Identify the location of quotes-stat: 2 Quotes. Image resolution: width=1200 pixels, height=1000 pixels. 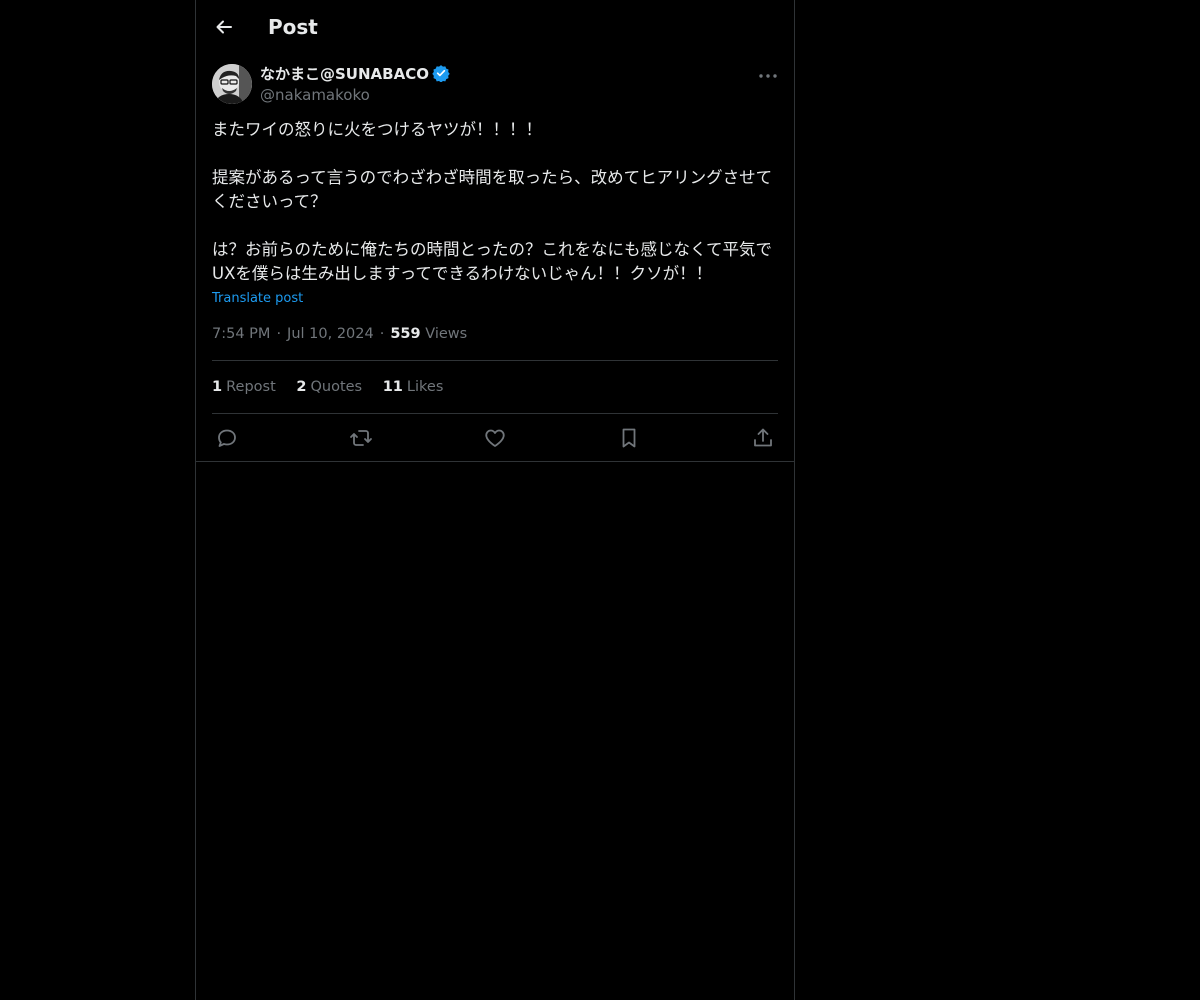
(329, 387).